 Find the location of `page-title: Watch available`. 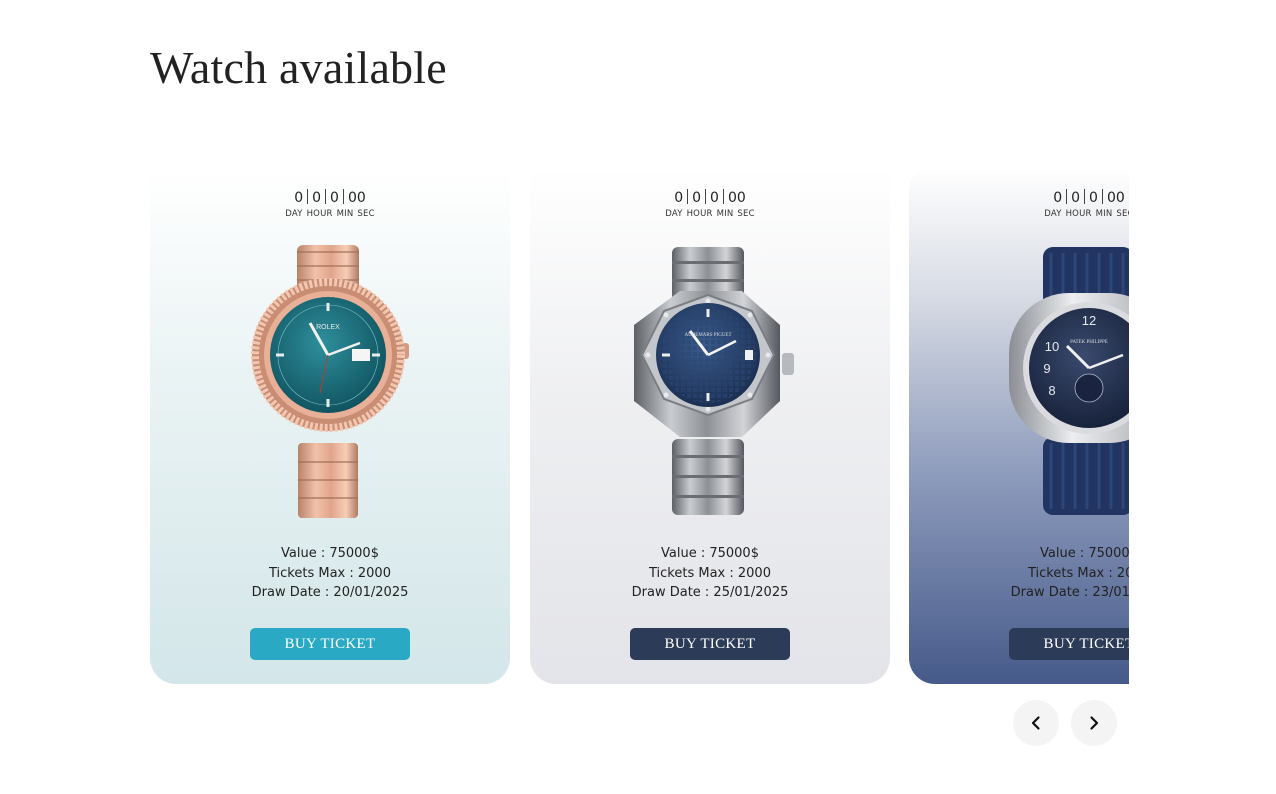

page-title: Watch available is located at coordinates (298, 67).